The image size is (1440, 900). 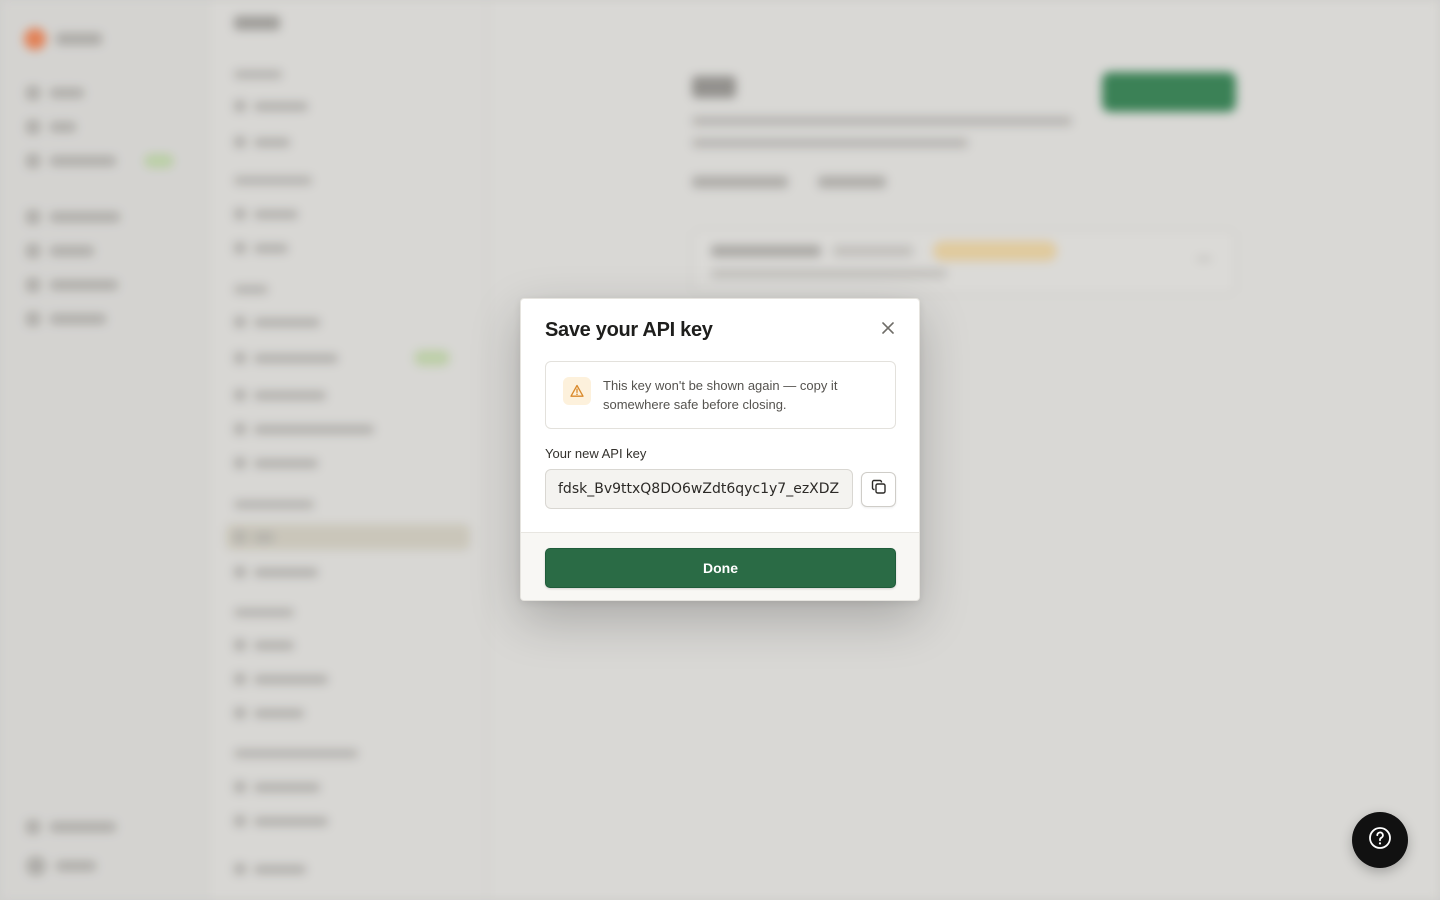 I want to click on close-icon, so click(x=888, y=330).